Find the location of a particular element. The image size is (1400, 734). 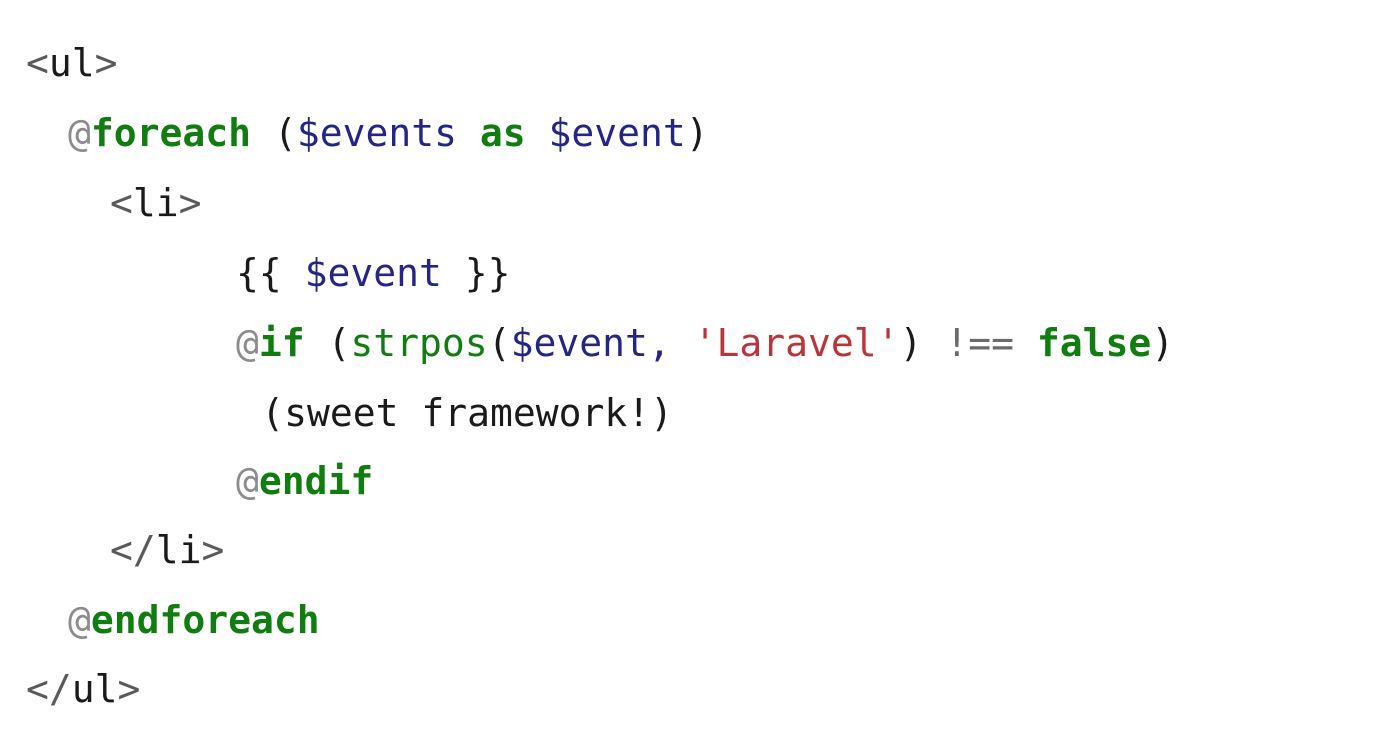

code-token: !== is located at coordinates (979, 343).